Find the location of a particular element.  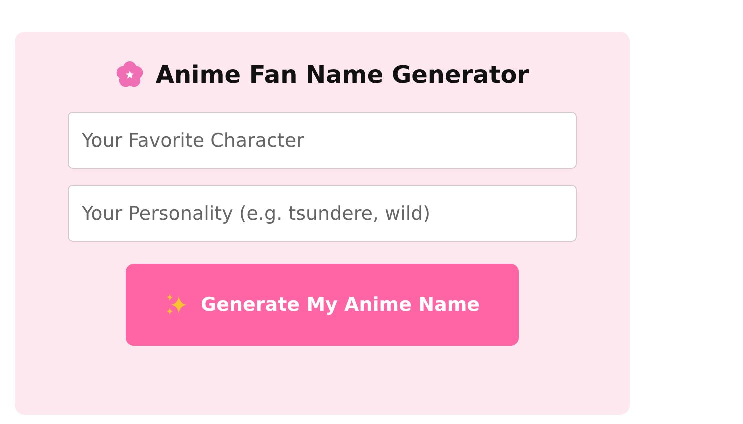

text-field: Your Favorite Character is located at coordinates (322, 140).